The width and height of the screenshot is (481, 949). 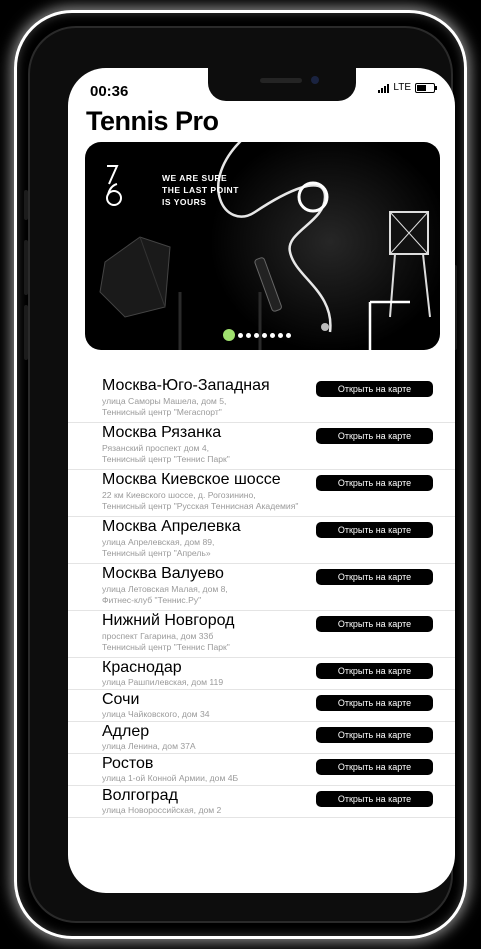 I want to click on banner-slogan: WE ARE SURE THE LAST POINT IS YOURS, so click(x=200, y=190).